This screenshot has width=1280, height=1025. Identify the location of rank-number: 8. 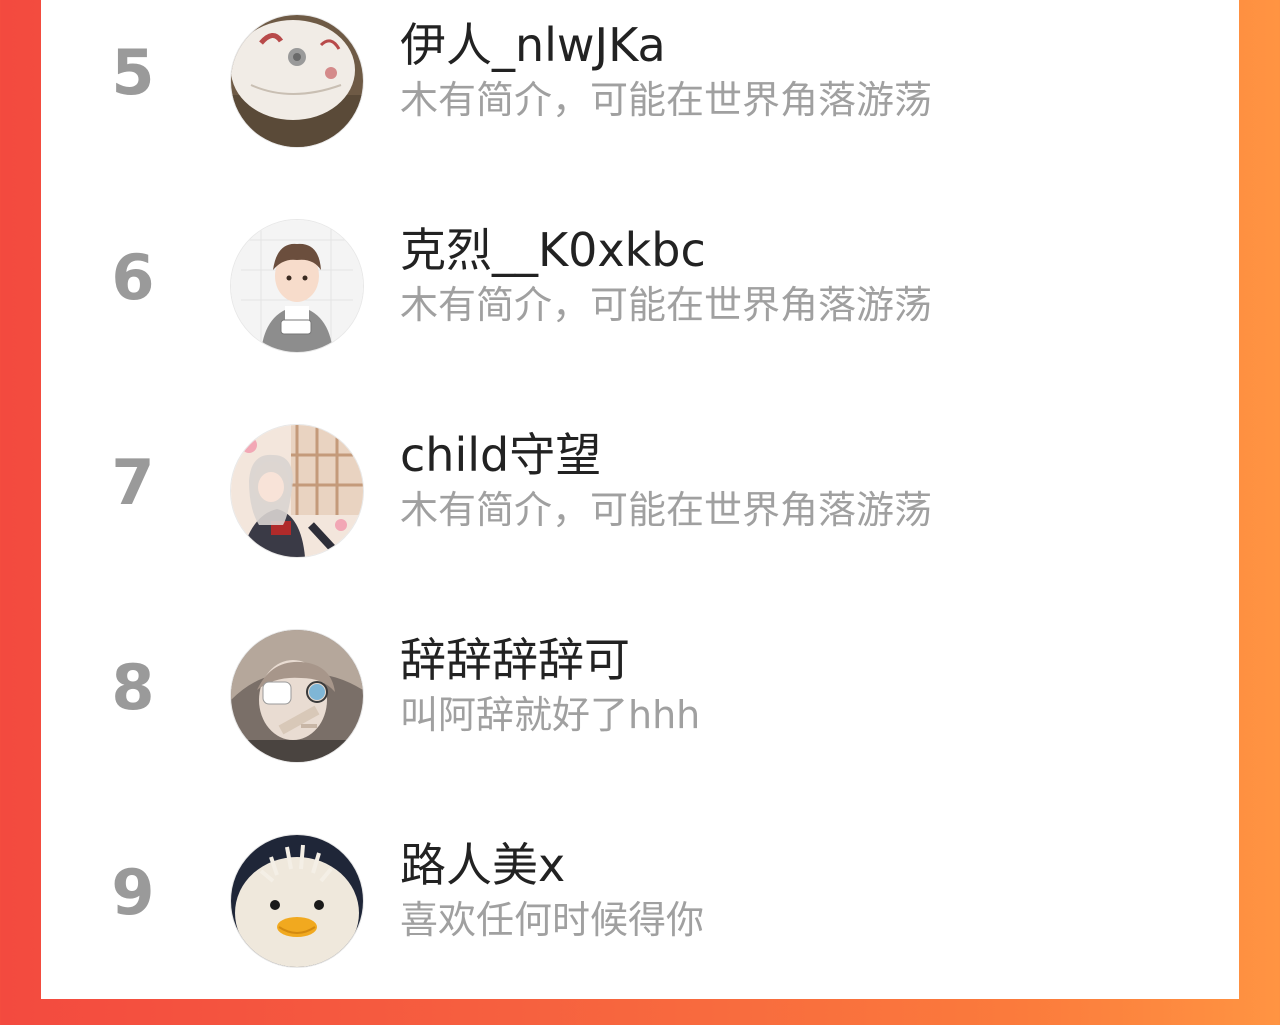
(133, 687).